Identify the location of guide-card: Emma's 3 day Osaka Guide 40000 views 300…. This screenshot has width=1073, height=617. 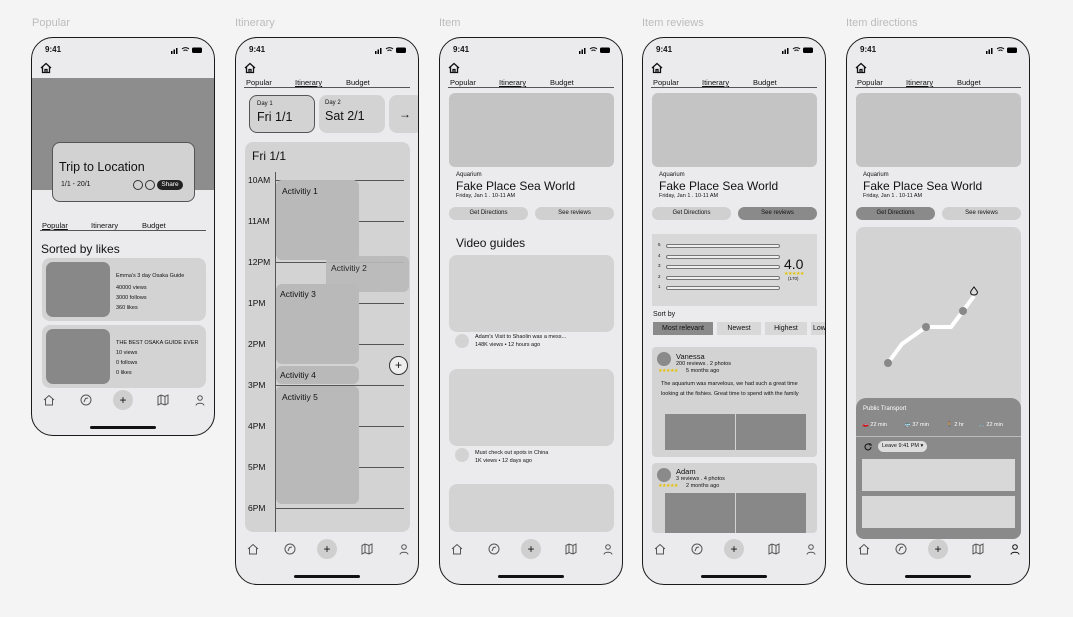
(124, 289).